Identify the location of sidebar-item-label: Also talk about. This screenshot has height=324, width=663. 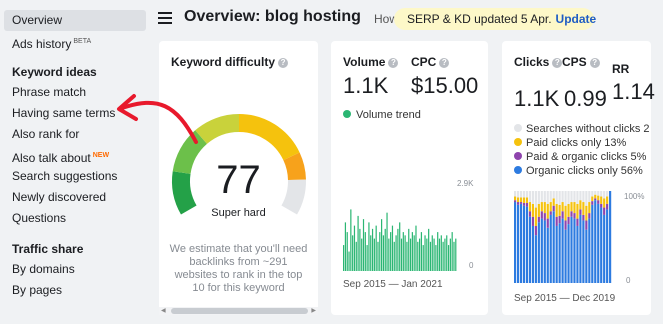
(51, 158).